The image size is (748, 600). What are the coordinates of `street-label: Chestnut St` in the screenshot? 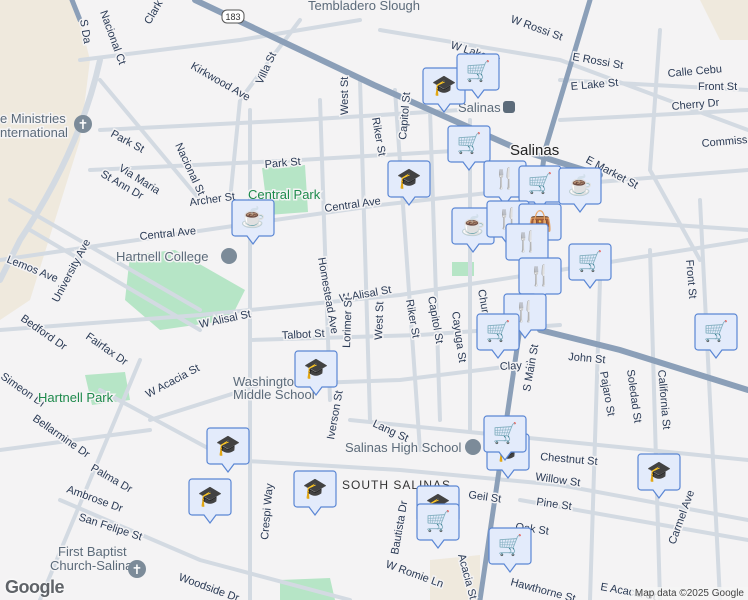 It's located at (569, 459).